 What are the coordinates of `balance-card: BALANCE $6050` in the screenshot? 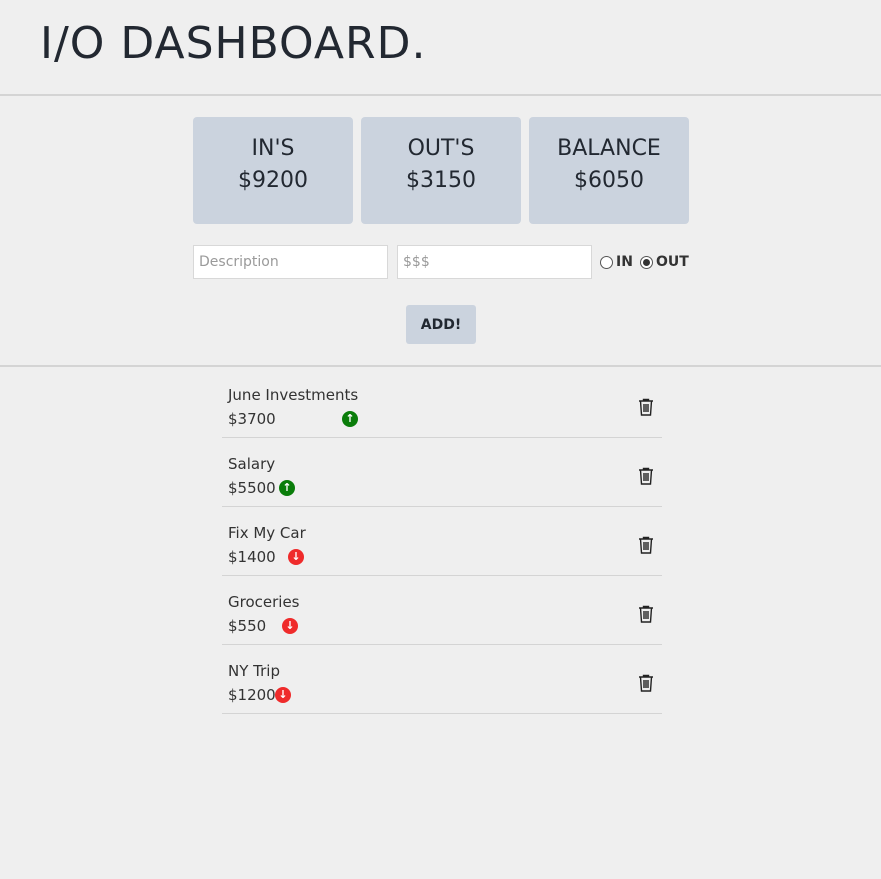 It's located at (609, 170).